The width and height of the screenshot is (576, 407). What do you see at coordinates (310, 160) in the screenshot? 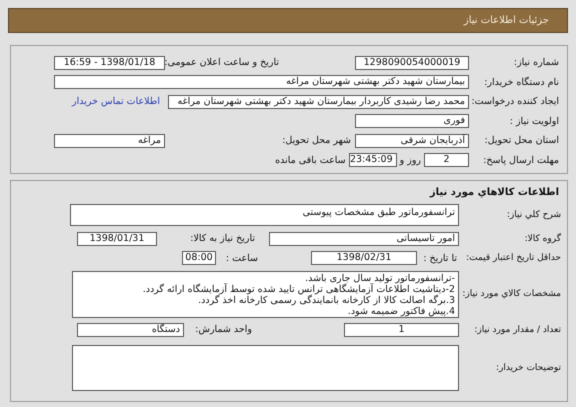
I see `remaining-label: ساعت باقی مانده` at bounding box center [310, 160].